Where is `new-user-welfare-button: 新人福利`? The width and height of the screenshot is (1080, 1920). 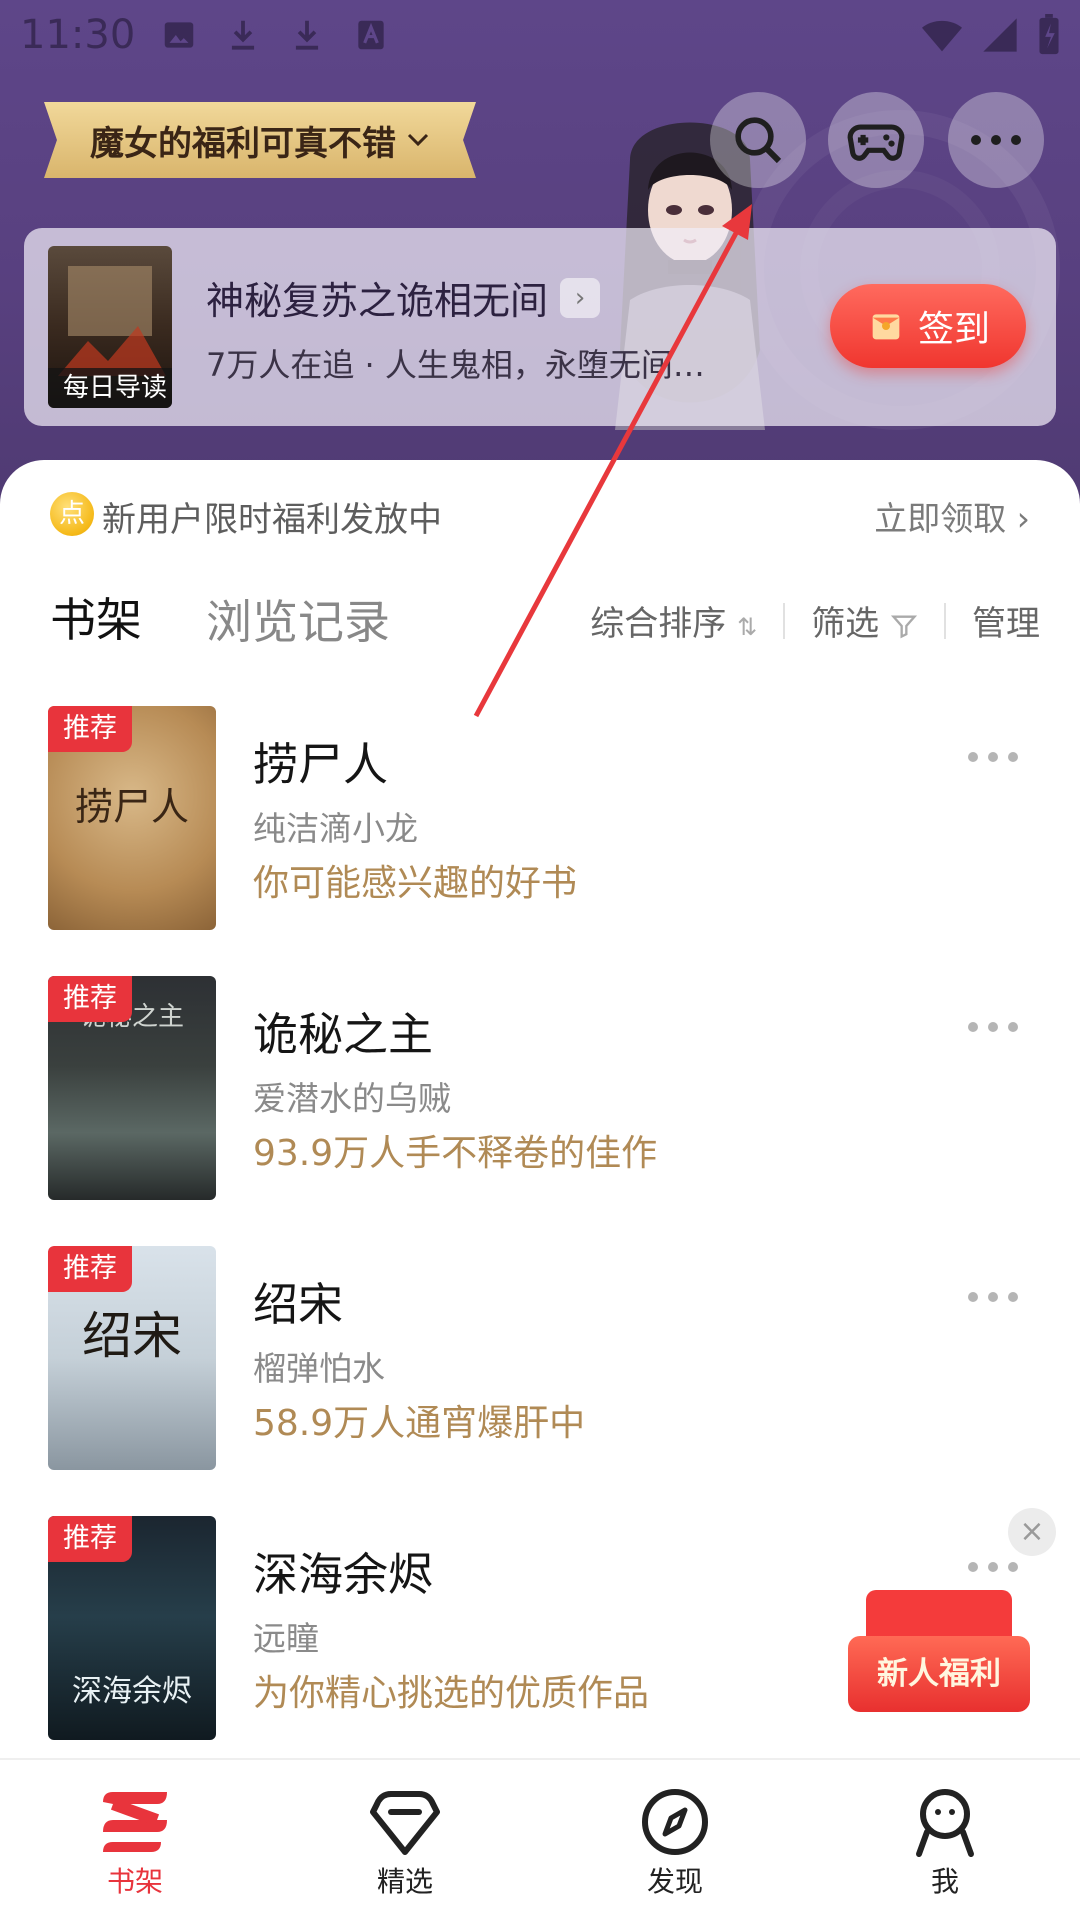
new-user-welfare-button: 新人福利 is located at coordinates (939, 1652).